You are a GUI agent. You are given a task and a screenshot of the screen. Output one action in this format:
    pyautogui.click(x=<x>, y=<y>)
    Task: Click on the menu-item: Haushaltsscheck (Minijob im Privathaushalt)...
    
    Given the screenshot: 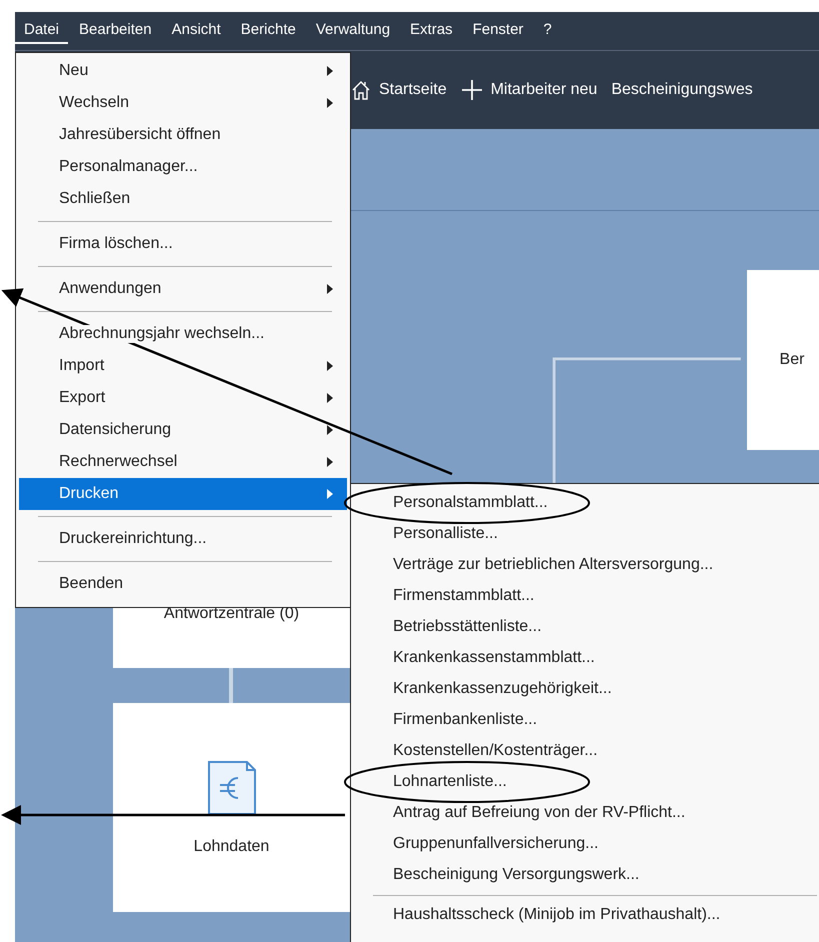 What is the action you would take?
    pyautogui.click(x=585, y=914)
    